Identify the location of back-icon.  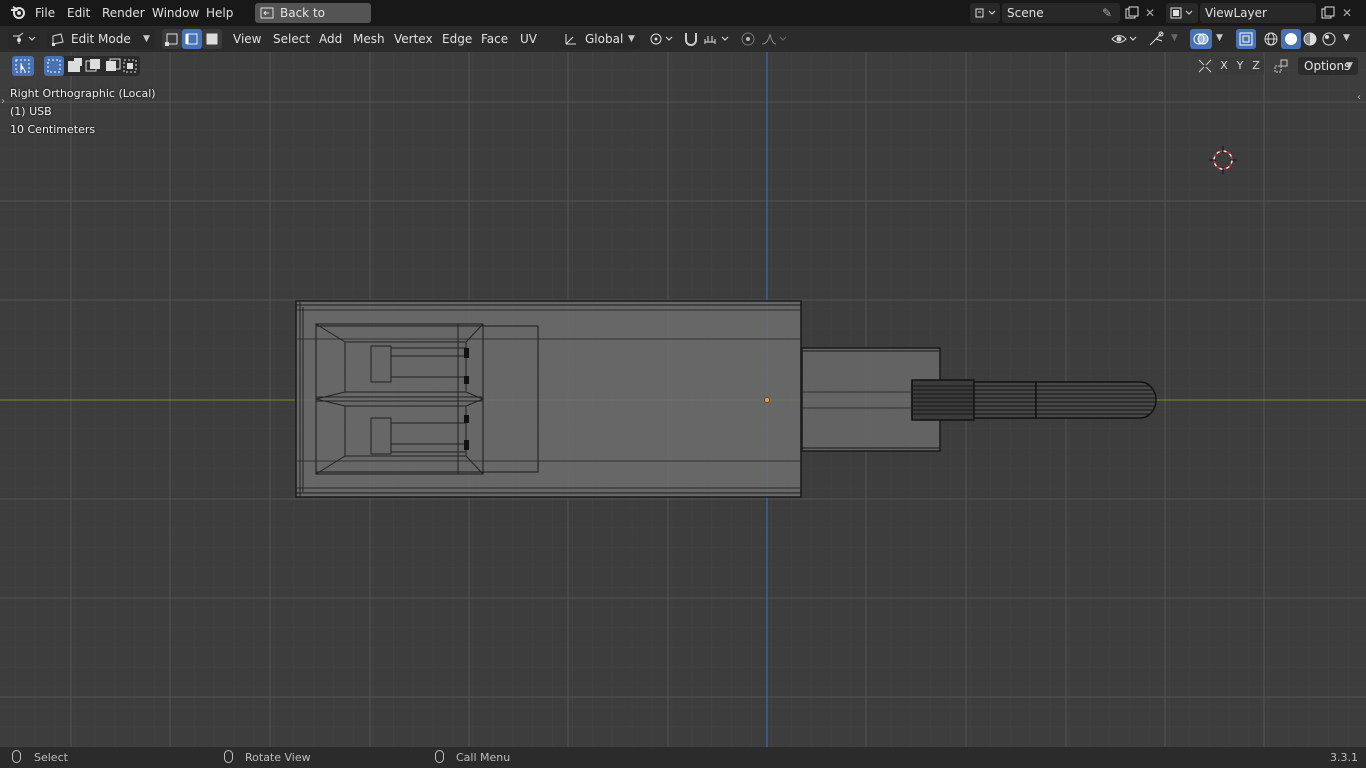
(267, 13).